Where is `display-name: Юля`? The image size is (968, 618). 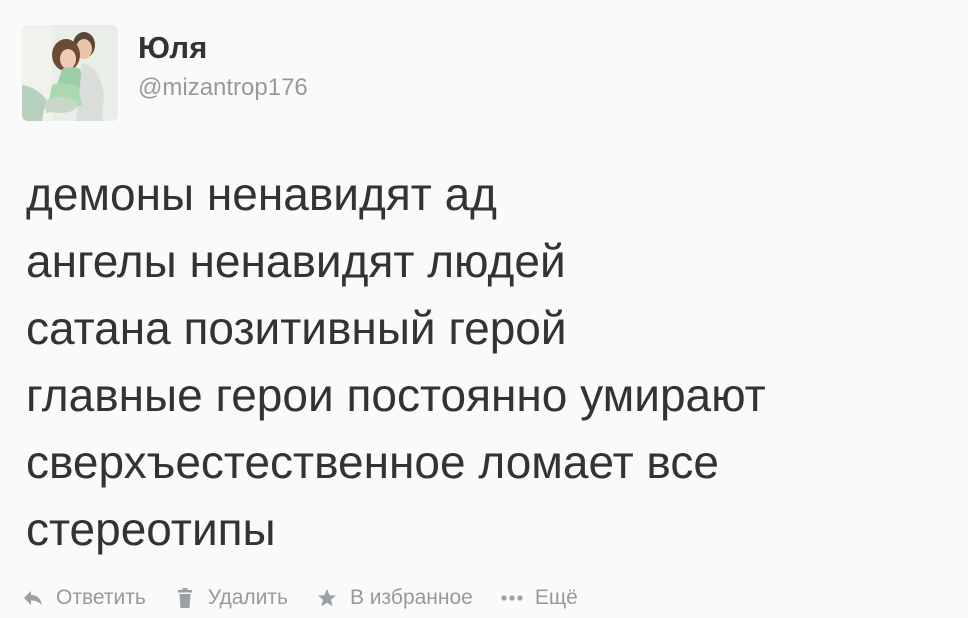 display-name: Юля is located at coordinates (223, 48).